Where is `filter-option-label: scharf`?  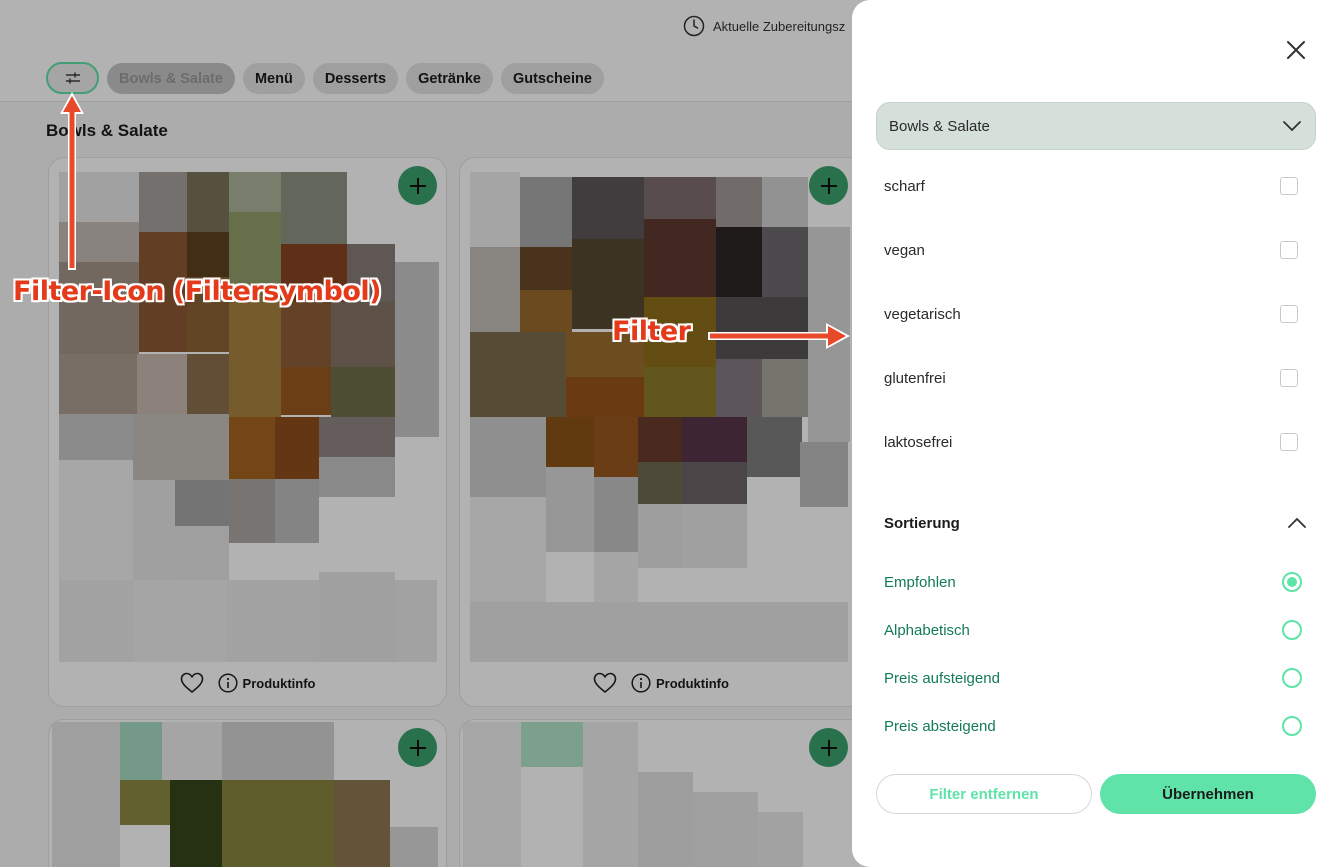
filter-option-label: scharf is located at coordinates (904, 186).